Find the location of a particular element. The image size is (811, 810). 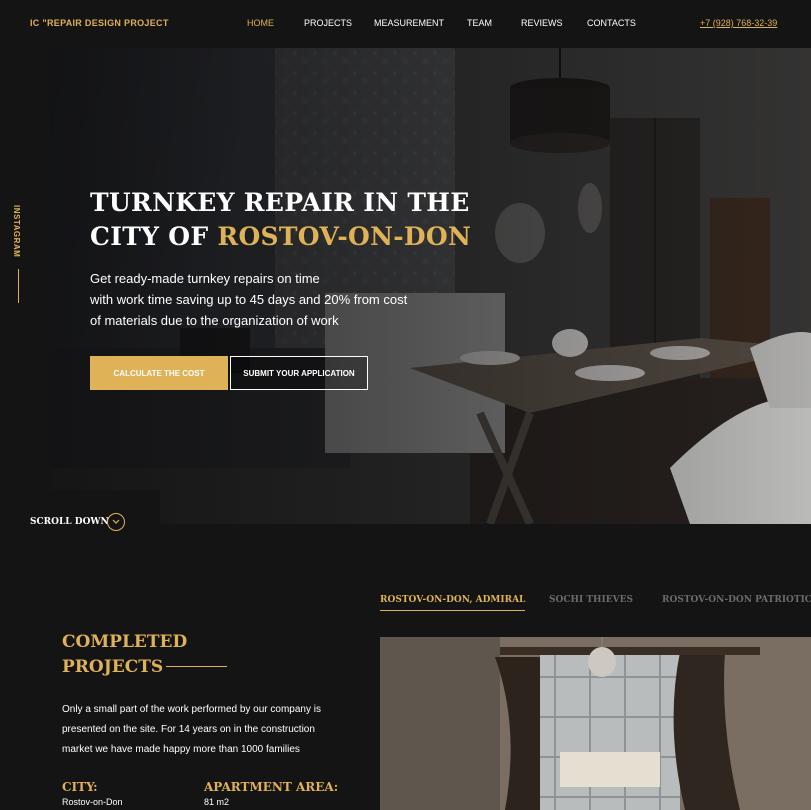

apartment-area-label: APARTMENT AREA: is located at coordinates (271, 787).